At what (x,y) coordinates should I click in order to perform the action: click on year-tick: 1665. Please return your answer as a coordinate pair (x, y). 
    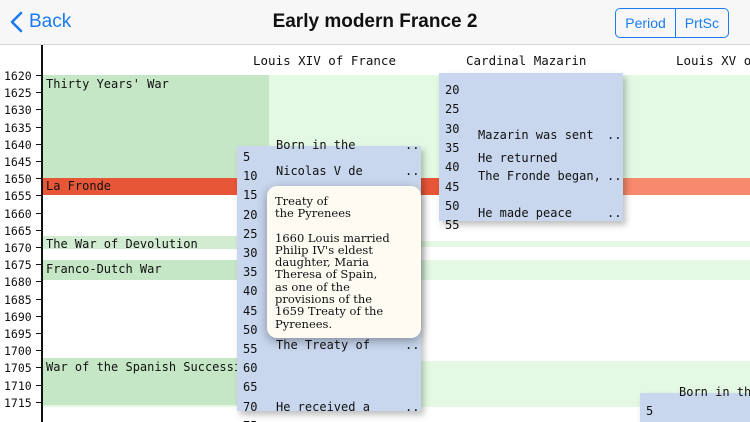
    Looking at the image, I should click on (22, 230).